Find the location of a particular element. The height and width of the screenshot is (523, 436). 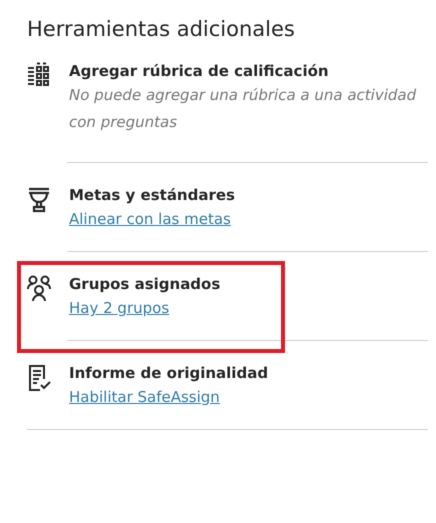

tool-link: Alinear con las metas is located at coordinates (150, 220).